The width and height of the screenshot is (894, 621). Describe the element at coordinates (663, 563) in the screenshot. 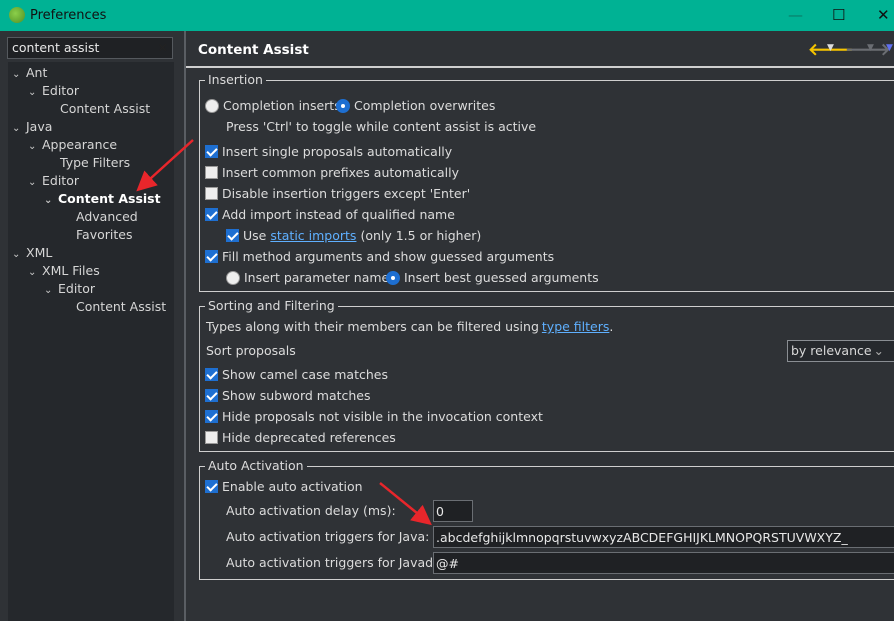

I see `javadoc-triggers-input: @#` at that location.